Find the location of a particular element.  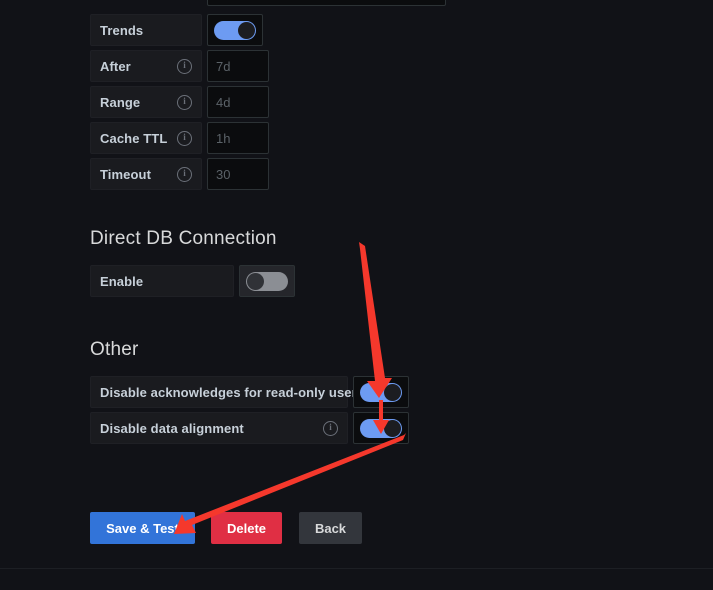

label-text: Range is located at coordinates (120, 102).